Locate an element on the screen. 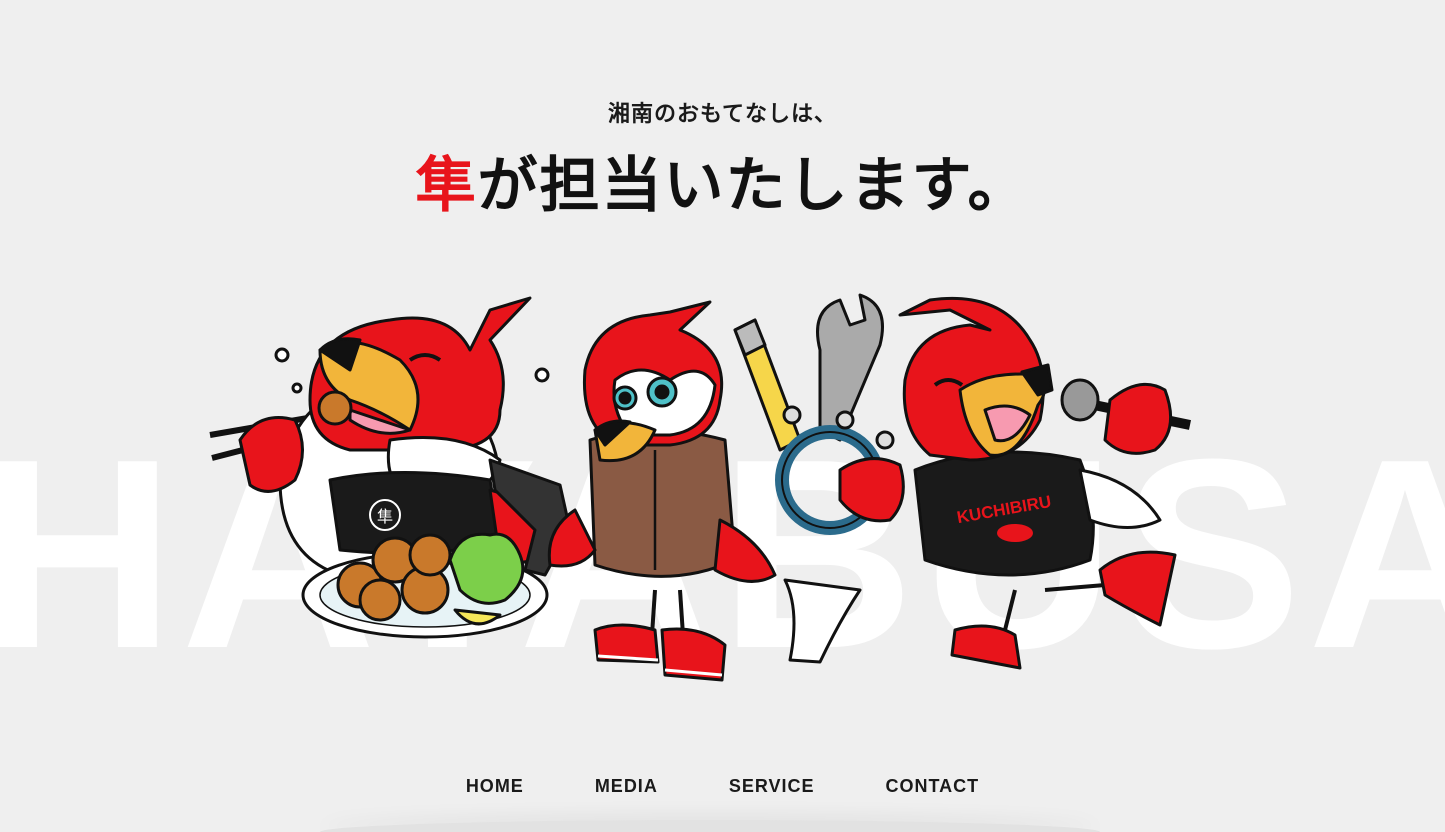  nav-media: MEDIA is located at coordinates (626, 786).